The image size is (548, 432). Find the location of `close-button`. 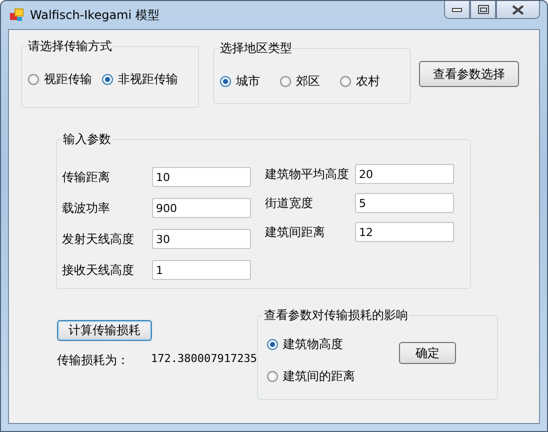

close-button is located at coordinates (518, 10).